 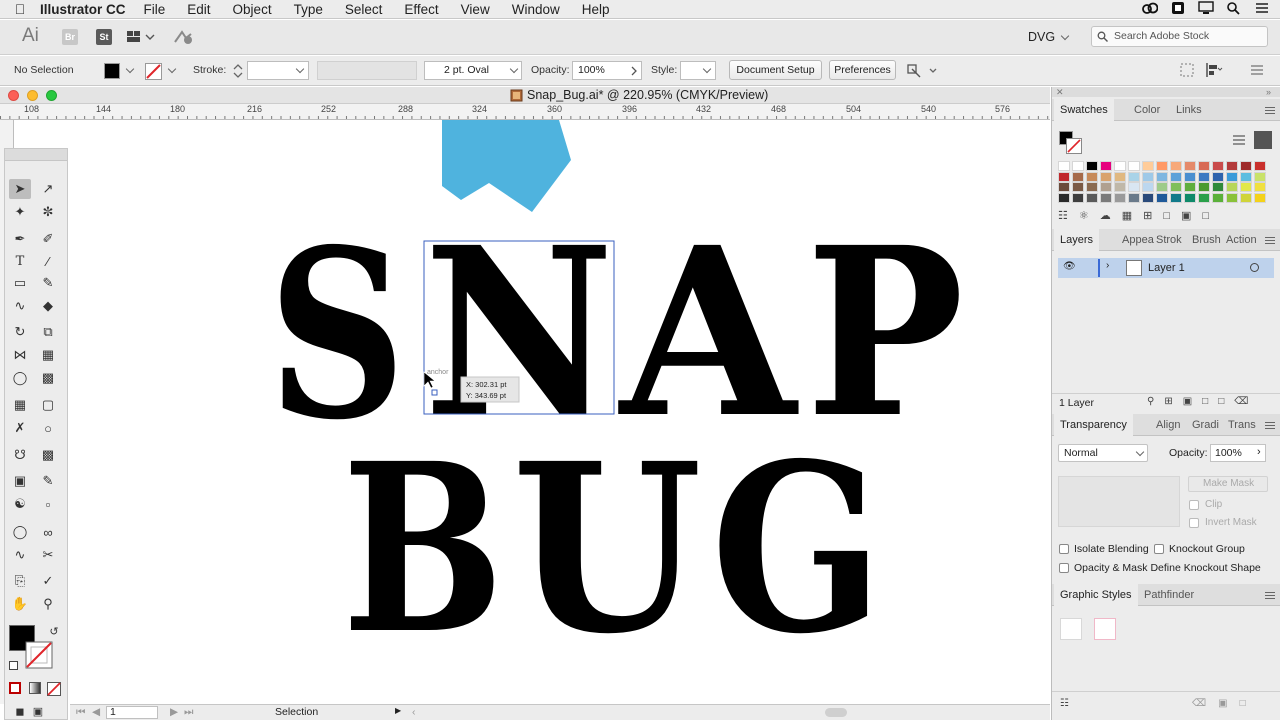 I want to click on tab-pathfinder: Pathfinder, so click(x=1169, y=595).